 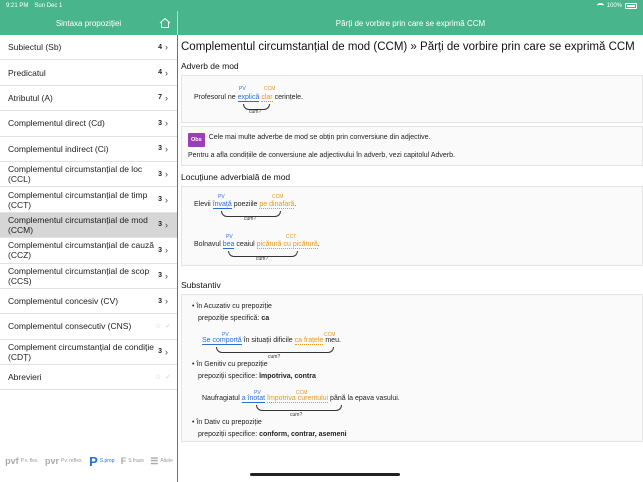 I want to click on section-substantiv-title: Substantiv, so click(x=201, y=285).